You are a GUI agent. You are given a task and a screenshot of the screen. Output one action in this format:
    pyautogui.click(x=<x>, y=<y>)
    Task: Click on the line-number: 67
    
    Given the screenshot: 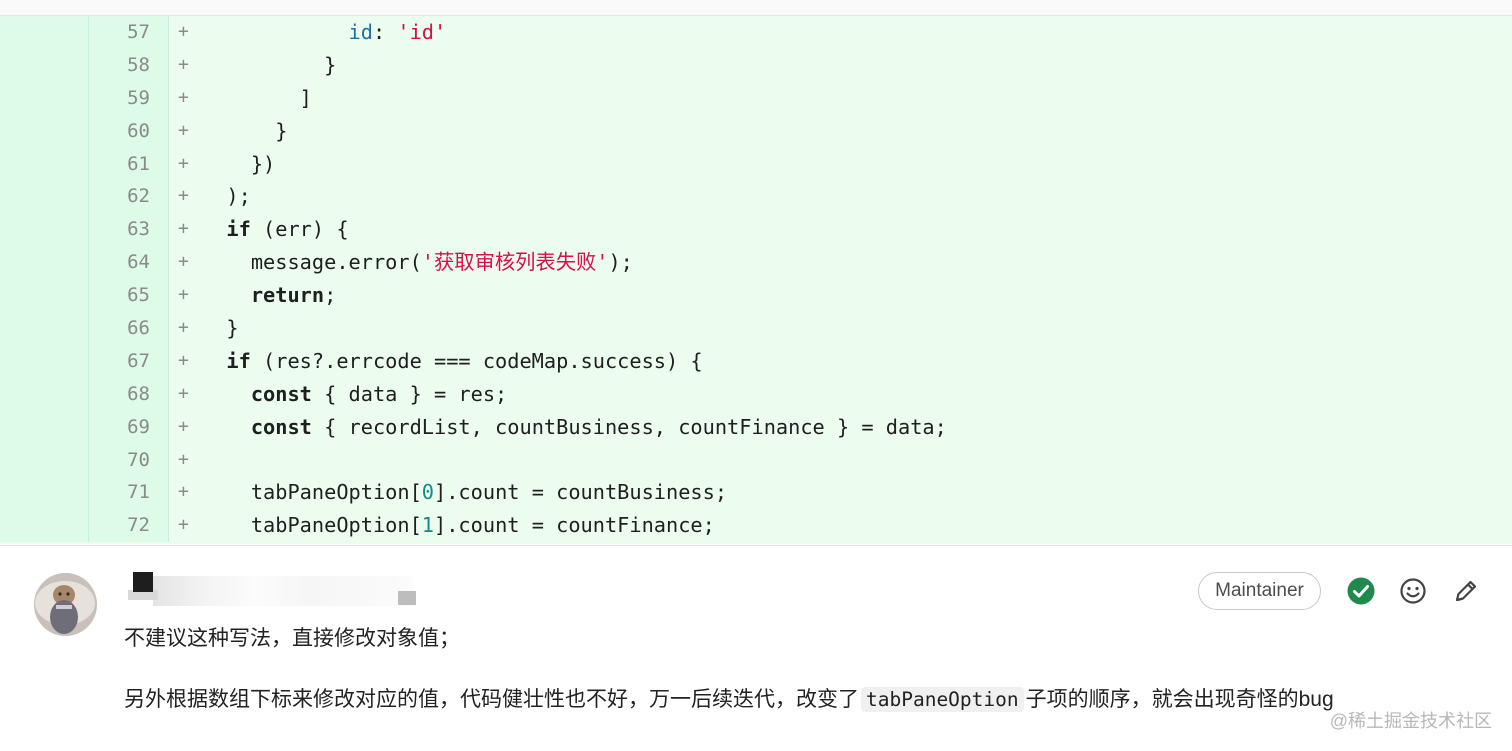 What is the action you would take?
    pyautogui.click(x=129, y=361)
    